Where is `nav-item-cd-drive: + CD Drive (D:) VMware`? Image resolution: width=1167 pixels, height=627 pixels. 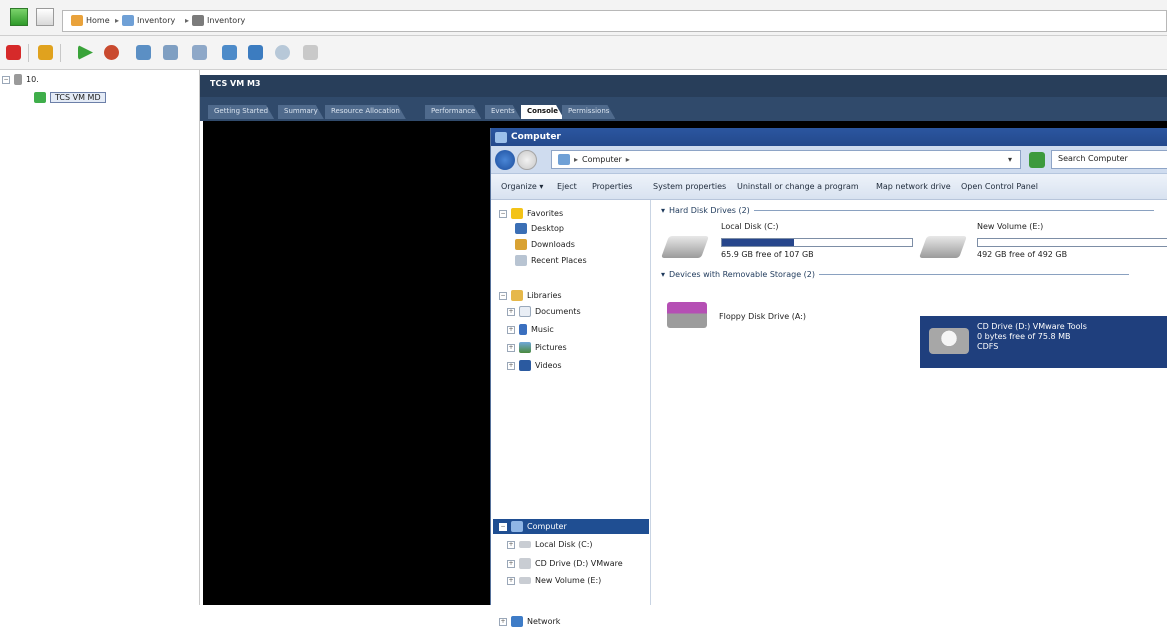 nav-item-cd-drive: + CD Drive (D:) VMware is located at coordinates (565, 563).